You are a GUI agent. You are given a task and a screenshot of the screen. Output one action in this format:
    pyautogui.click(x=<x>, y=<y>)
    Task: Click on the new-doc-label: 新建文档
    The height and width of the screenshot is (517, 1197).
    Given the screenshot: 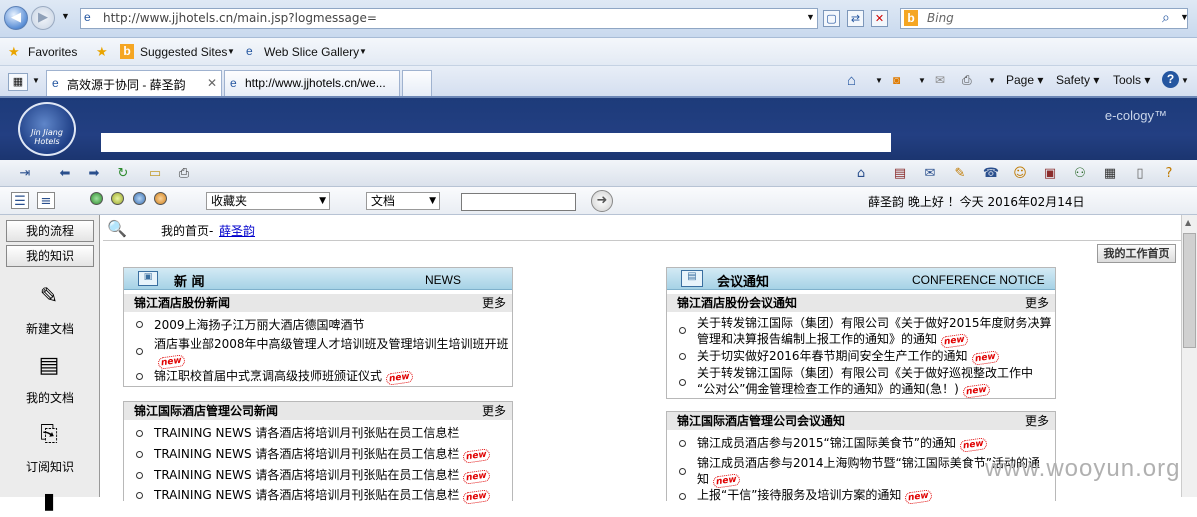 What is the action you would take?
    pyautogui.click(x=50, y=328)
    